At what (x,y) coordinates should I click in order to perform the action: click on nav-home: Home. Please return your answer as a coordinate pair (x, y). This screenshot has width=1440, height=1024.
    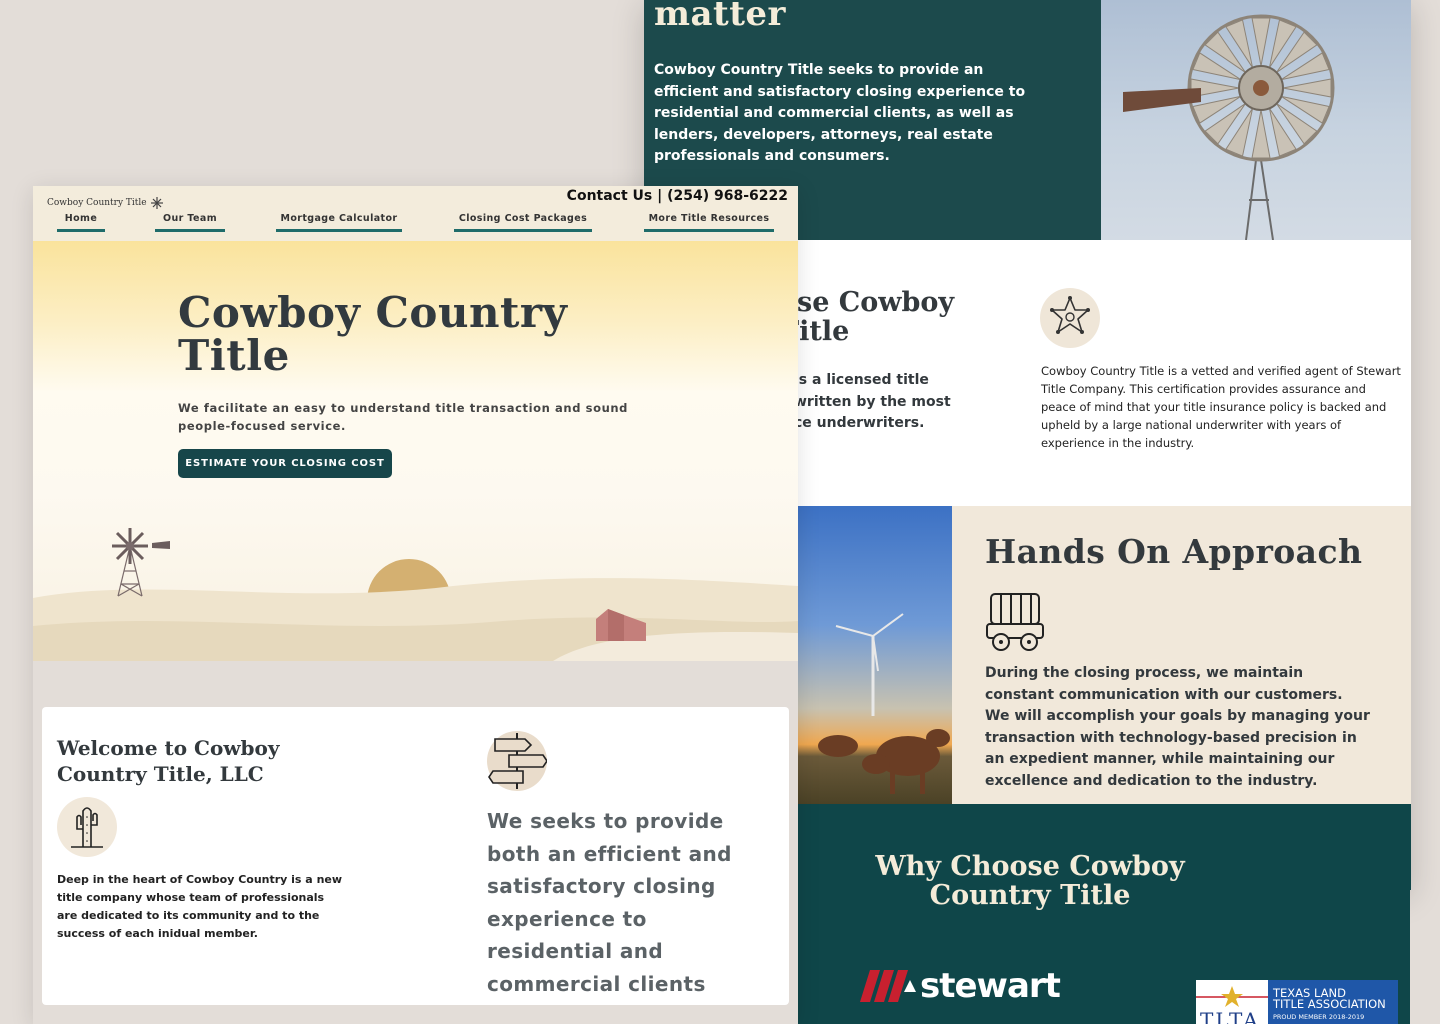
    Looking at the image, I should click on (81, 222).